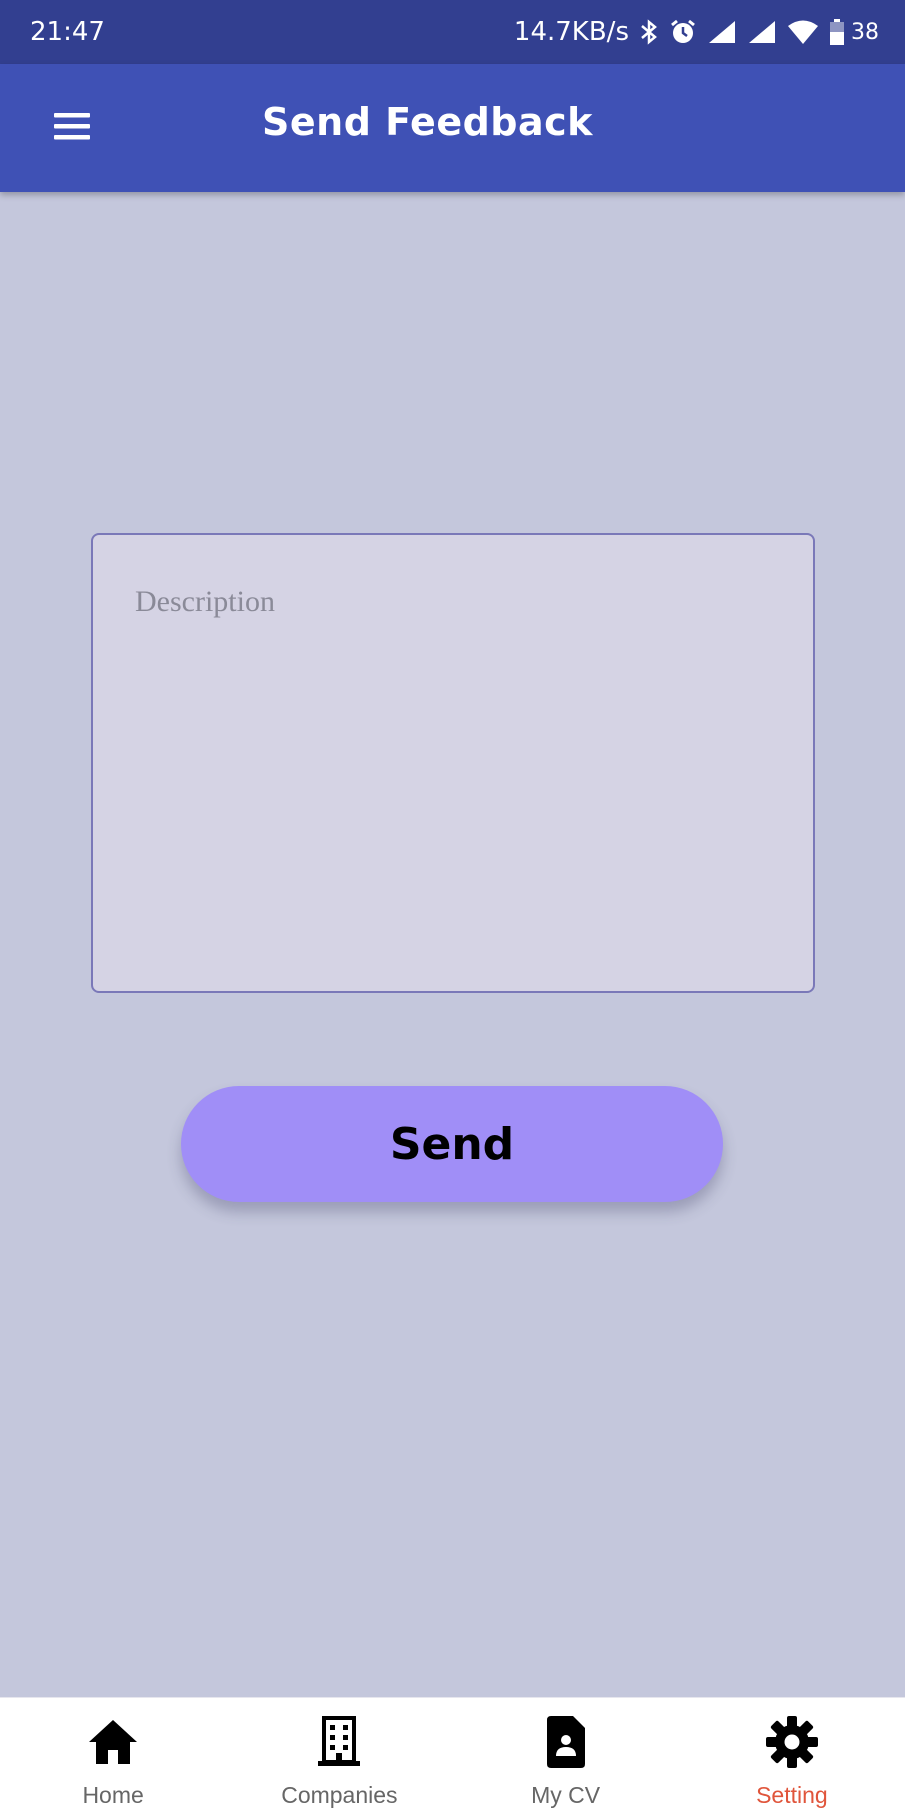 Image resolution: width=905 pixels, height=1811 pixels. I want to click on hamburger-menu-icon, so click(72, 128).